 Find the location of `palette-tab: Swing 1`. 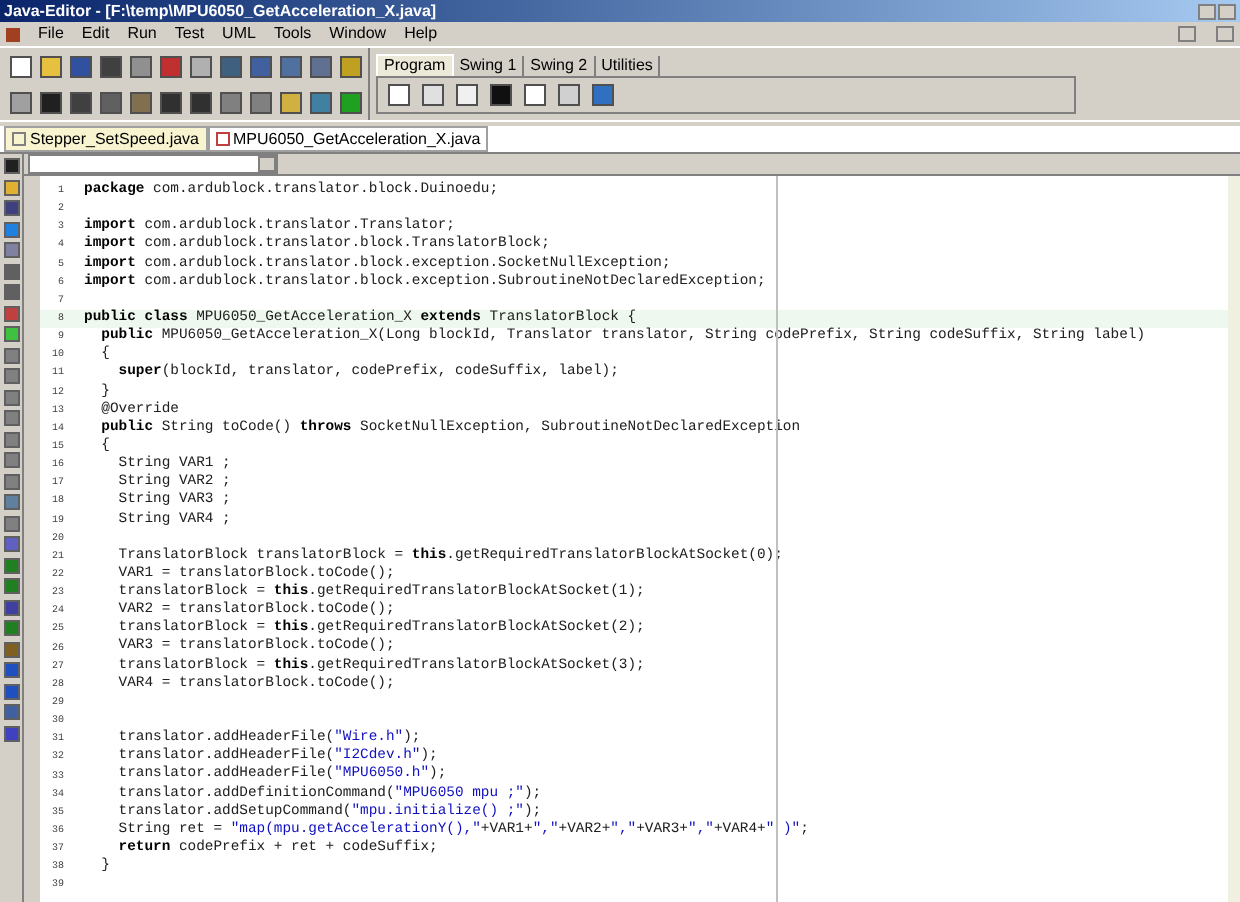

palette-tab: Swing 1 is located at coordinates (489, 66).